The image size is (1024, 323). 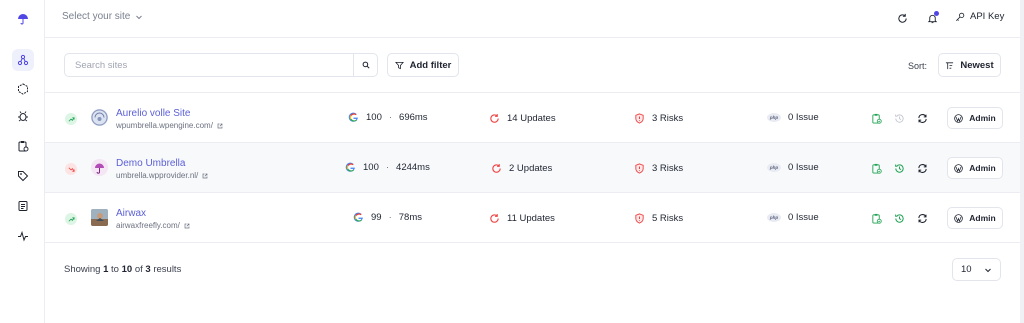 What do you see at coordinates (23, 89) in the screenshot?
I see `sidebar-item-plugins` at bounding box center [23, 89].